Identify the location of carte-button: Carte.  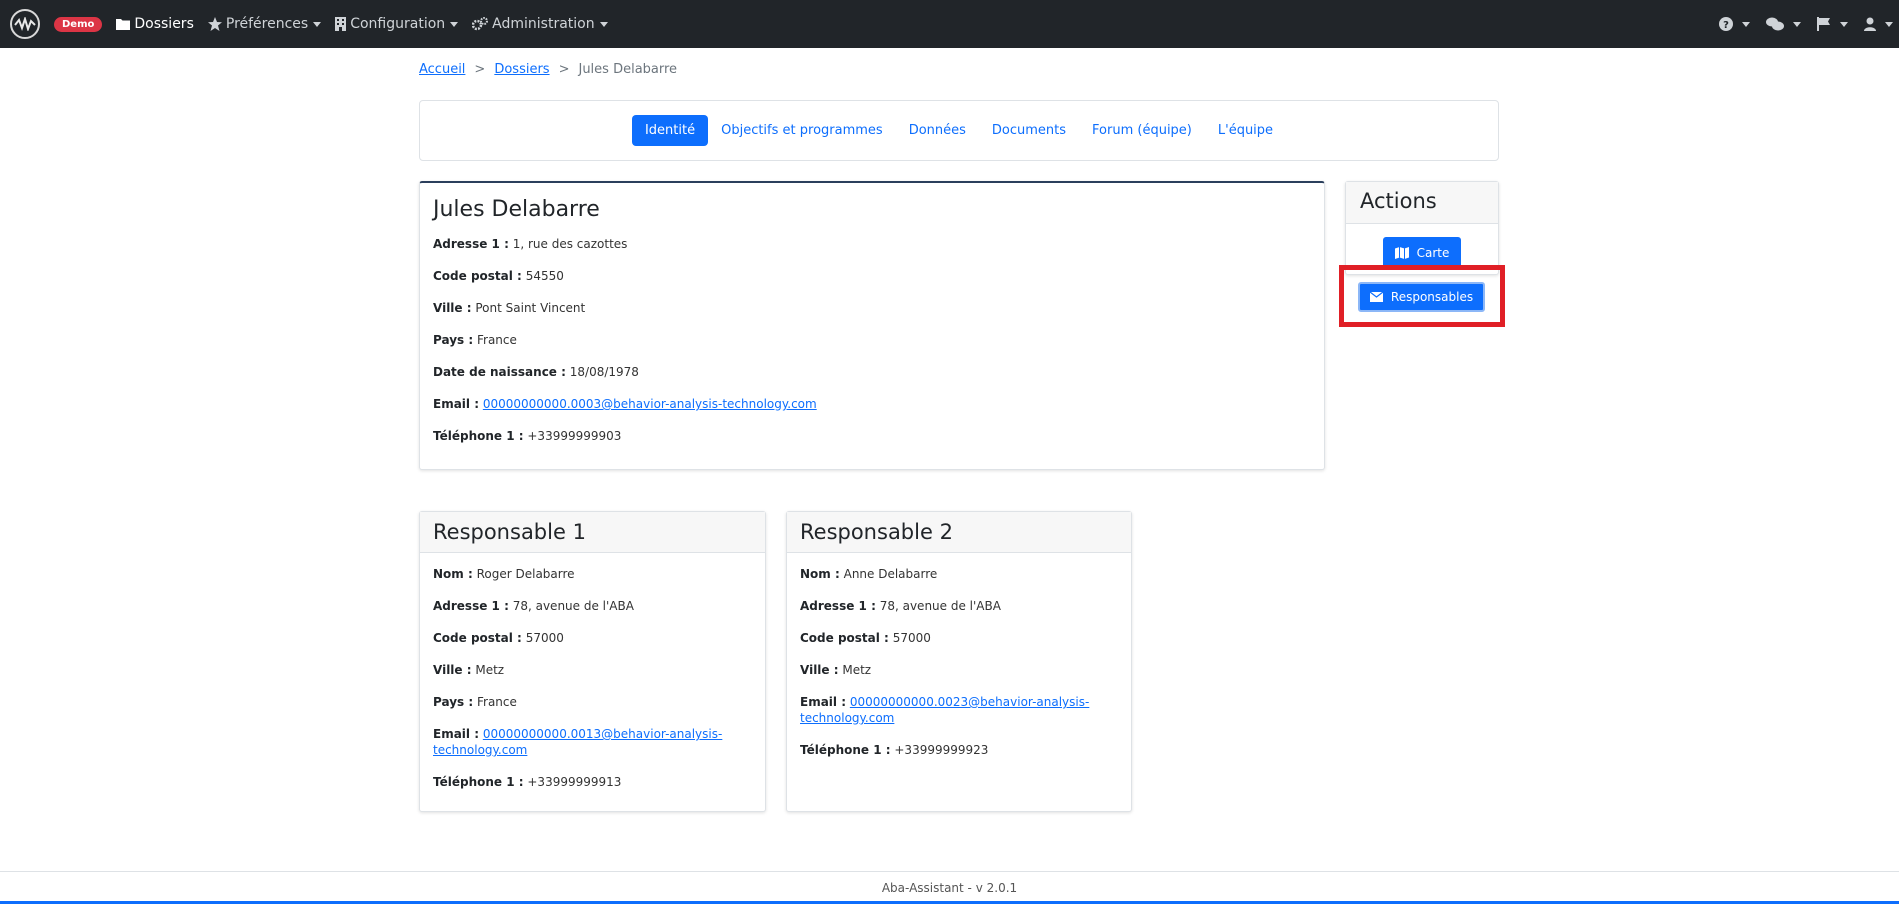
(1422, 252).